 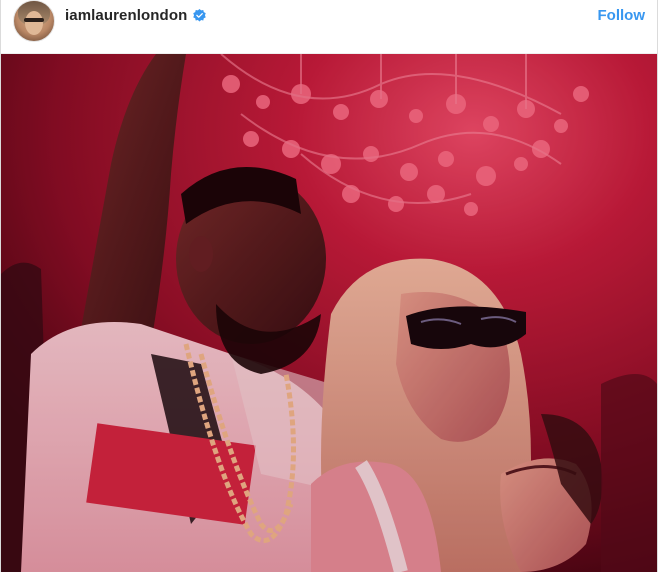 I want to click on username: iamlaurenlondon, so click(x=126, y=15).